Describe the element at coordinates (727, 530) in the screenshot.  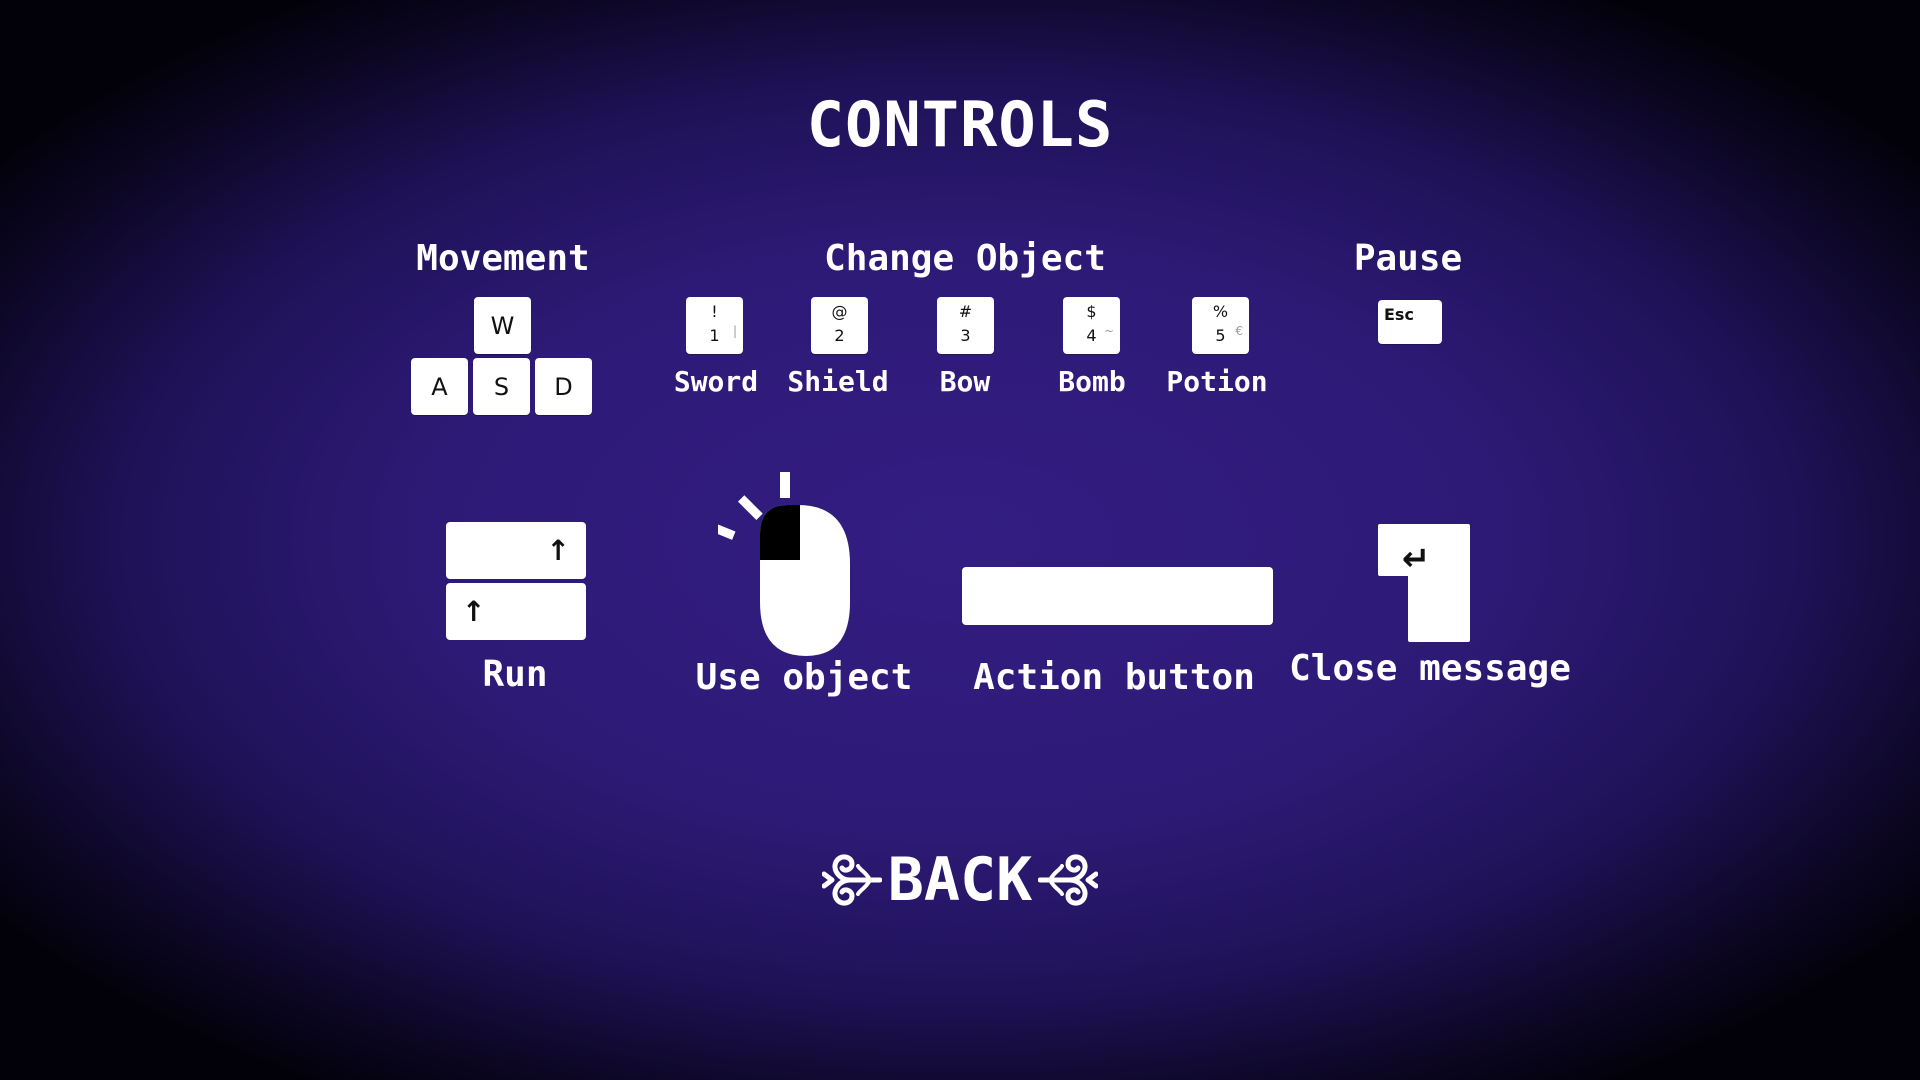
I see `click-ray-left` at that location.